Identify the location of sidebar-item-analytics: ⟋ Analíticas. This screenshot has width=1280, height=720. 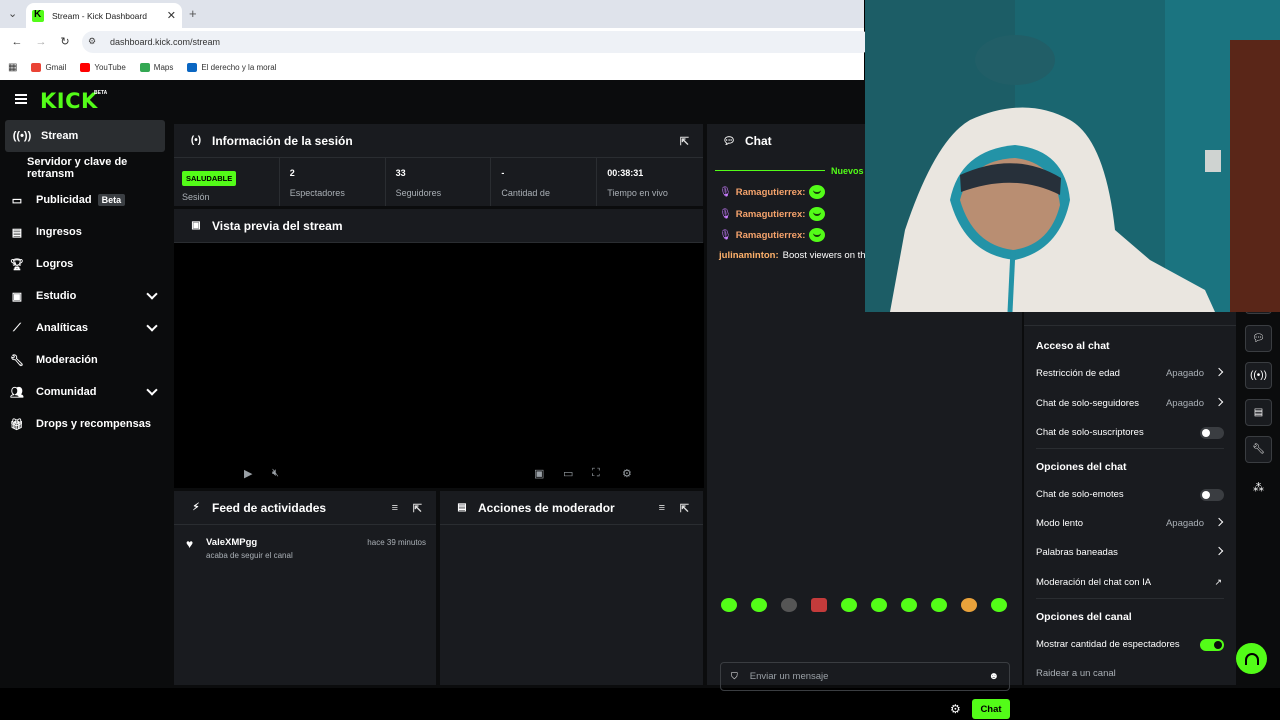
(85, 328).